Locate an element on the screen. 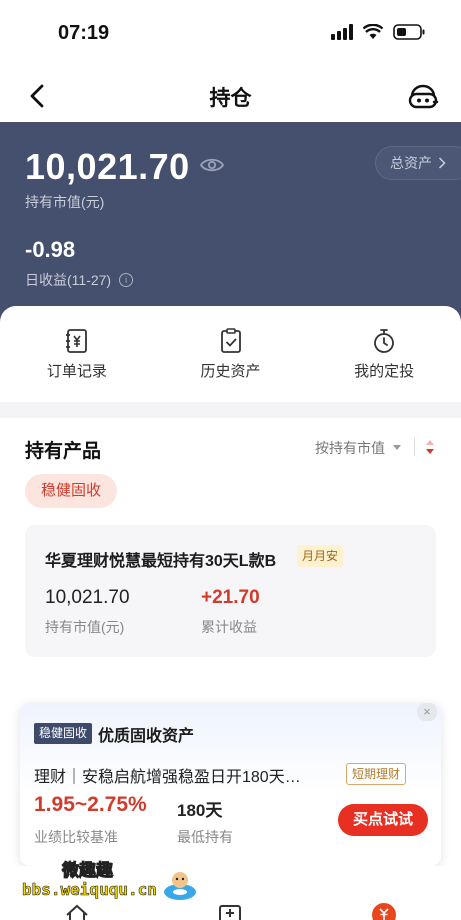 This screenshot has height=920, width=461. watermark-url: bbs.weiququ.cn is located at coordinates (89, 890).